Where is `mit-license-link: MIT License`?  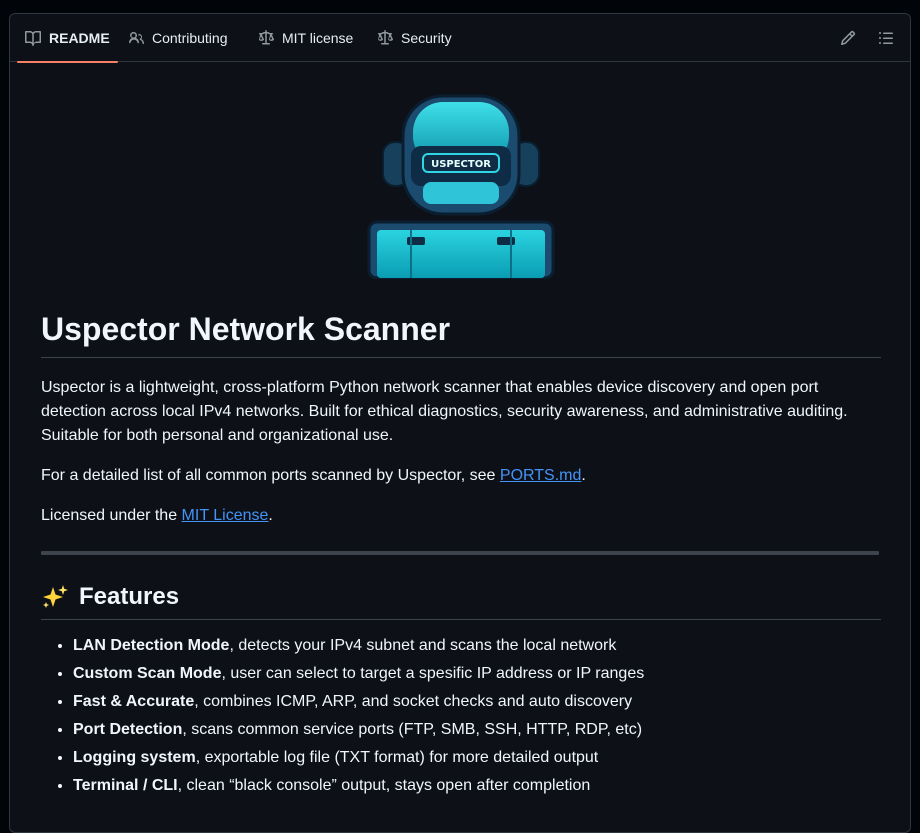
mit-license-link: MIT License is located at coordinates (225, 515).